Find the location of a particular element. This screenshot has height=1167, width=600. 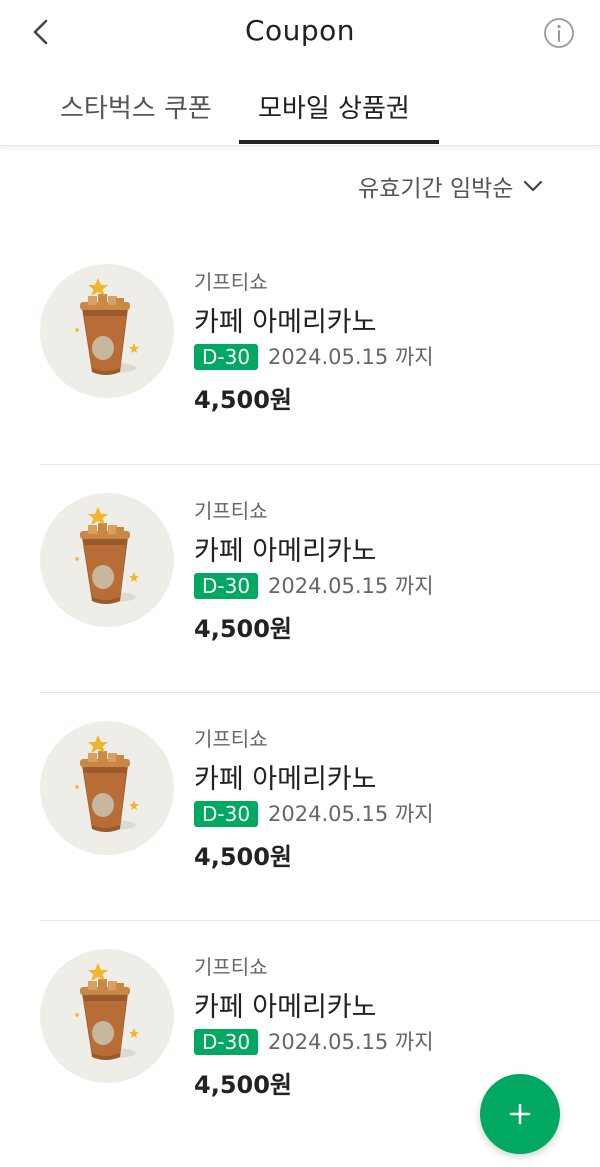

page-title: Coupon is located at coordinates (300, 30).